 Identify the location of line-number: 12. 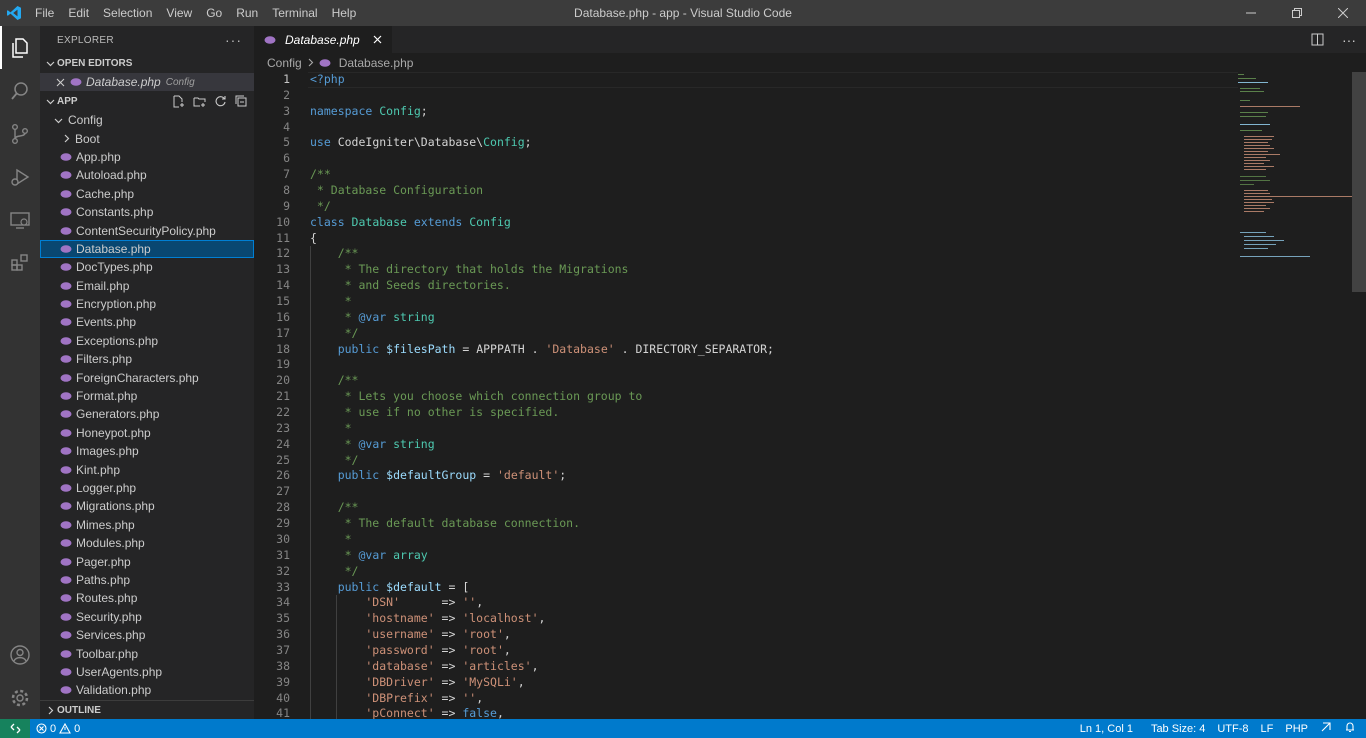
(283, 253).